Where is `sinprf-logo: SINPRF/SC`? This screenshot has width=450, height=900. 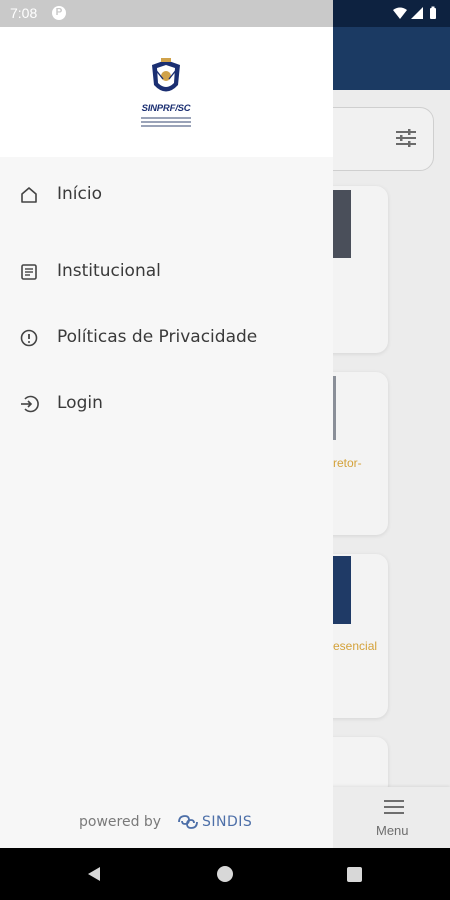 sinprf-logo: SINPRF/SC is located at coordinates (166, 93).